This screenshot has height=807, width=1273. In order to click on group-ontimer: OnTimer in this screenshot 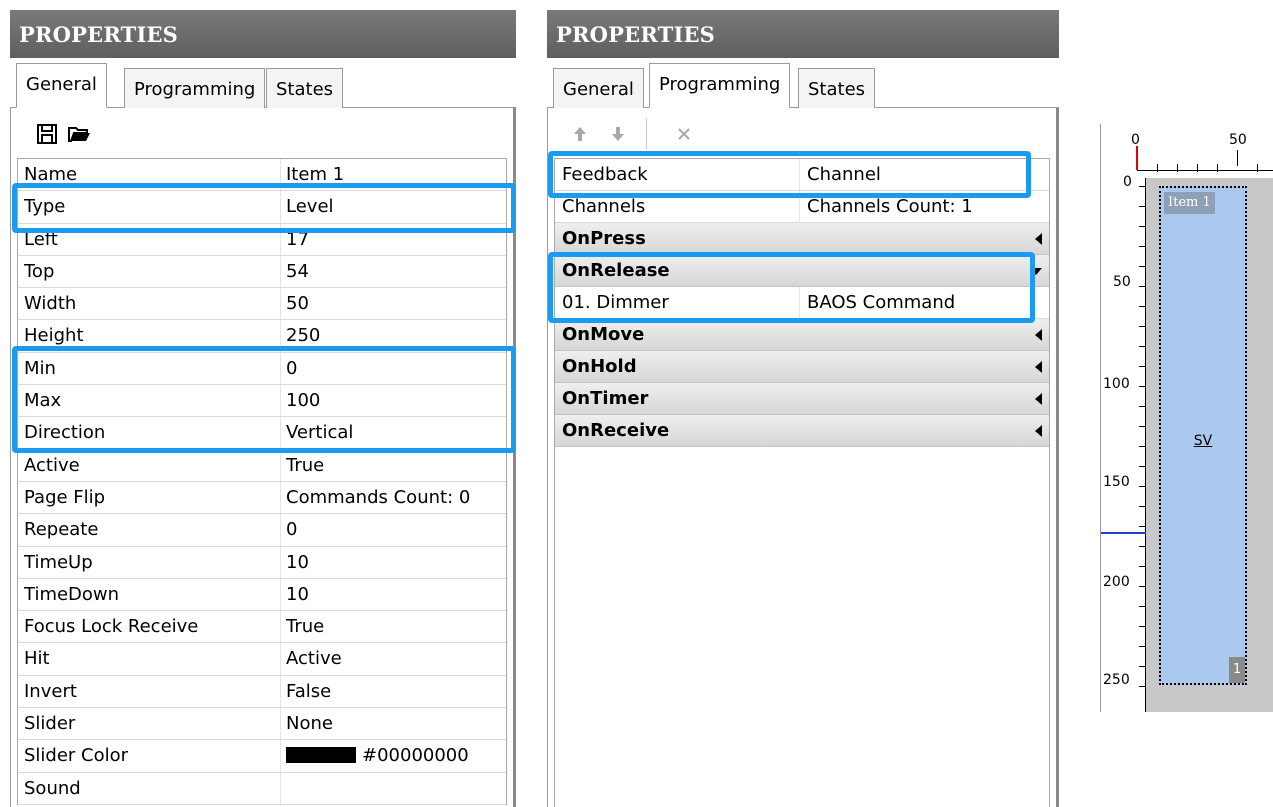, I will do `click(802, 399)`.